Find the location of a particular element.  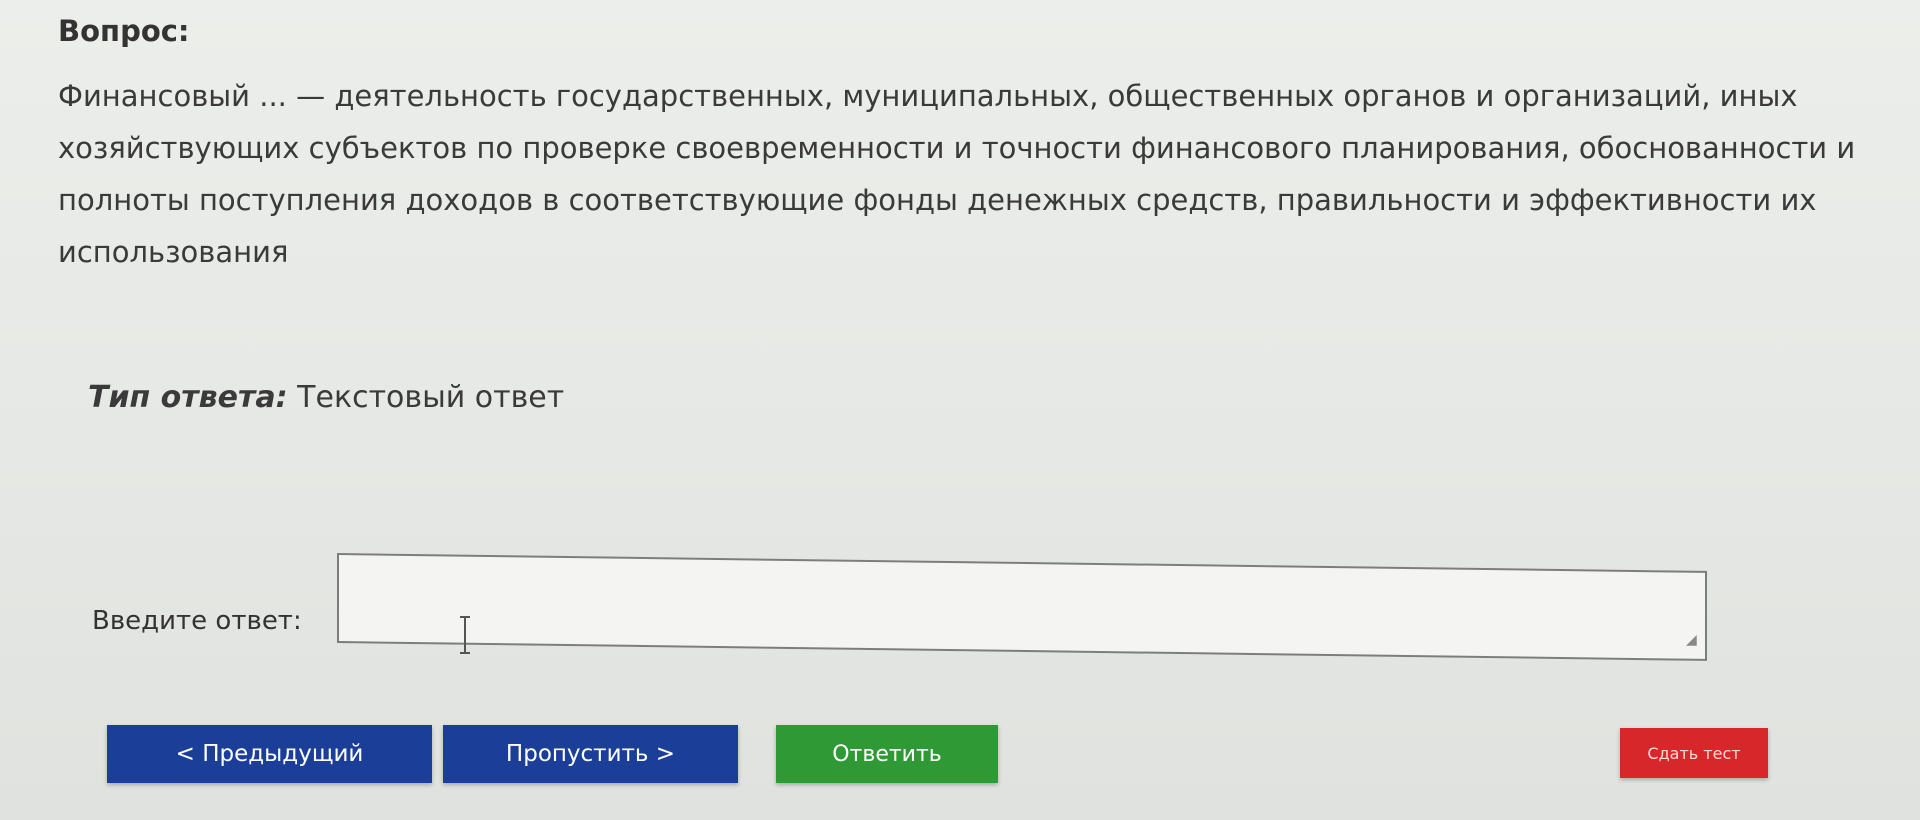

finish-test-button: Сдать тест is located at coordinates (1694, 753).